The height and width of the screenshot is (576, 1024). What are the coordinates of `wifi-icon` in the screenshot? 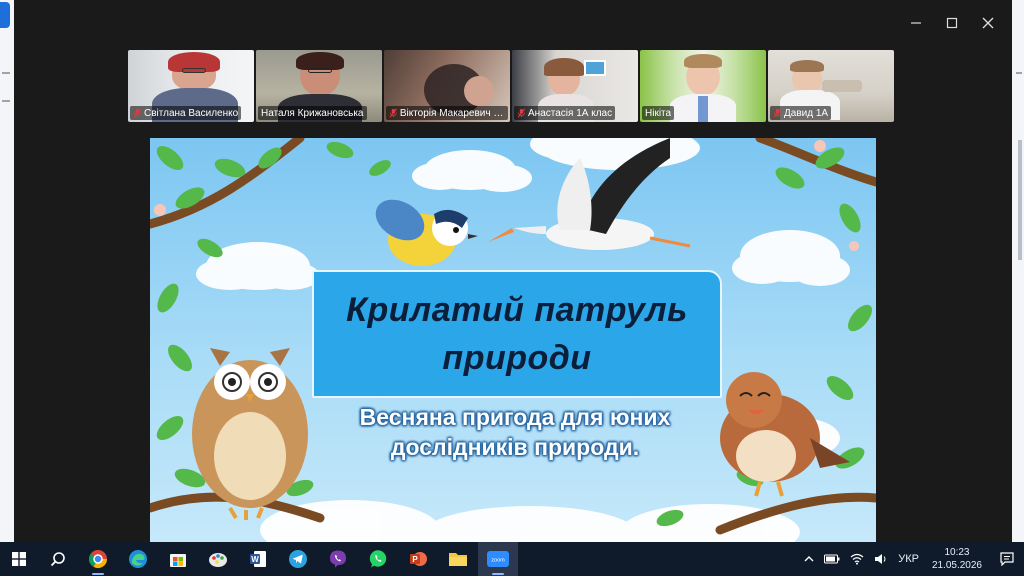 It's located at (857, 559).